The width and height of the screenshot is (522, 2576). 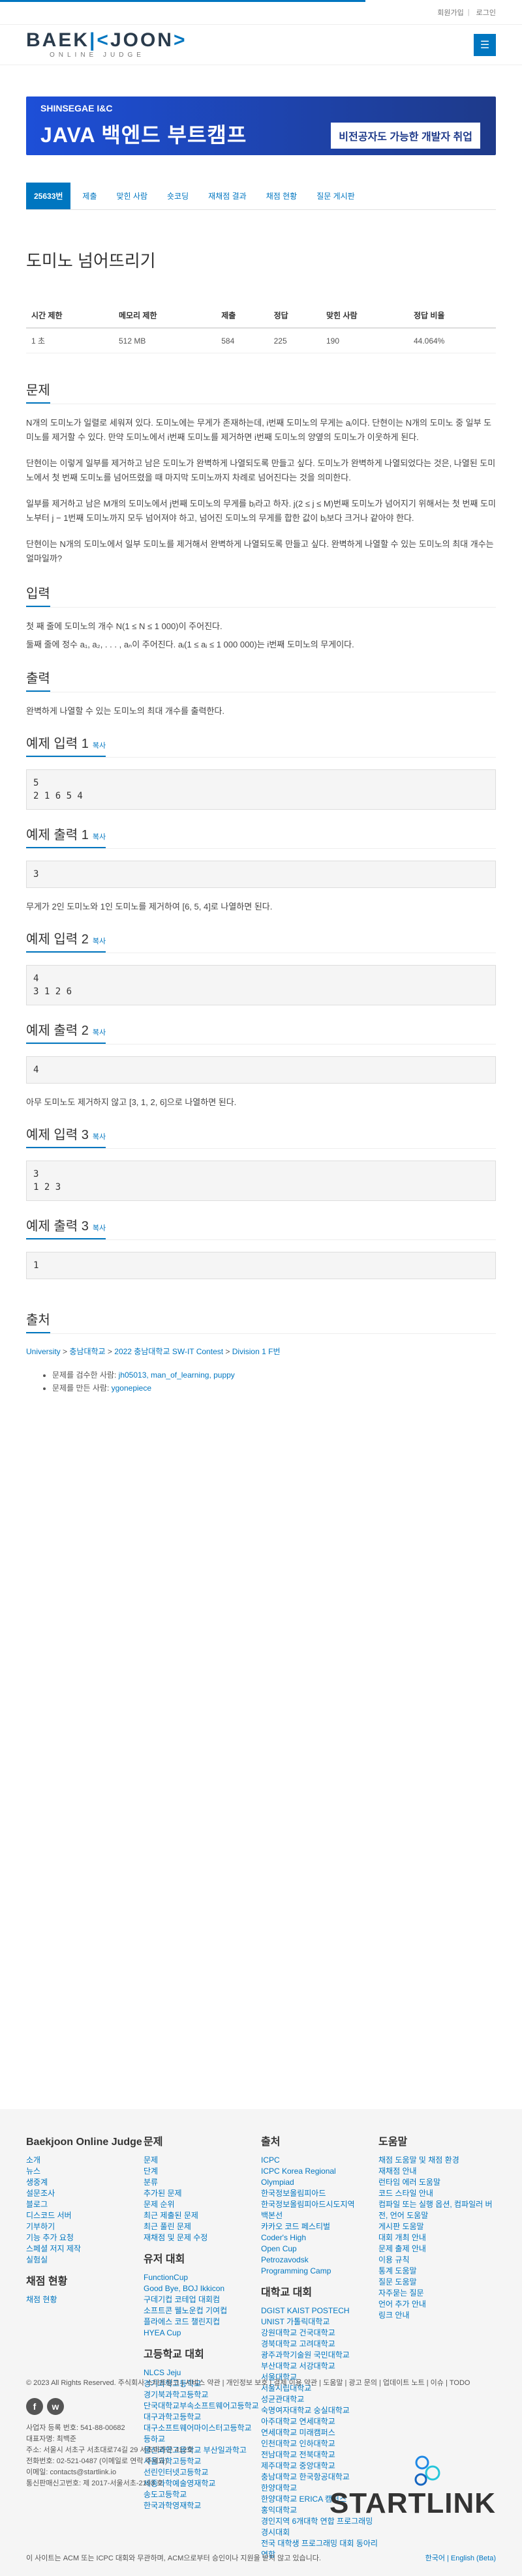 What do you see at coordinates (437, 2271) in the screenshot?
I see `footer-link: 통계 도움말` at bounding box center [437, 2271].